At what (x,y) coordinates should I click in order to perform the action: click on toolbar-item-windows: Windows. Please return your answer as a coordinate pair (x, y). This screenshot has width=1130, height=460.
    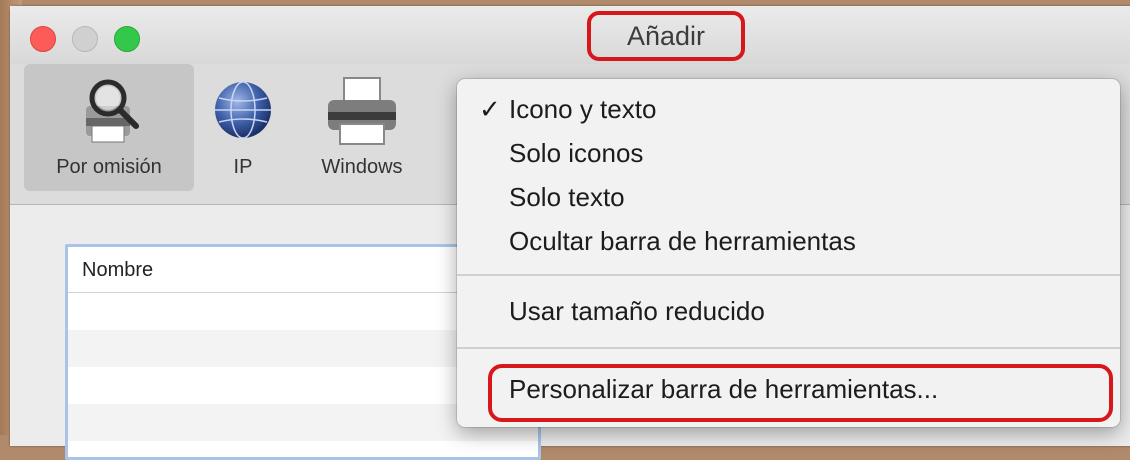
    Looking at the image, I should click on (362, 127).